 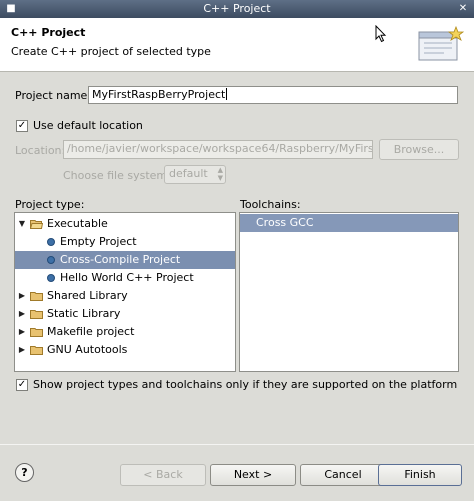 I want to click on expanded-arrow-icon: ▼, so click(x=22, y=224).